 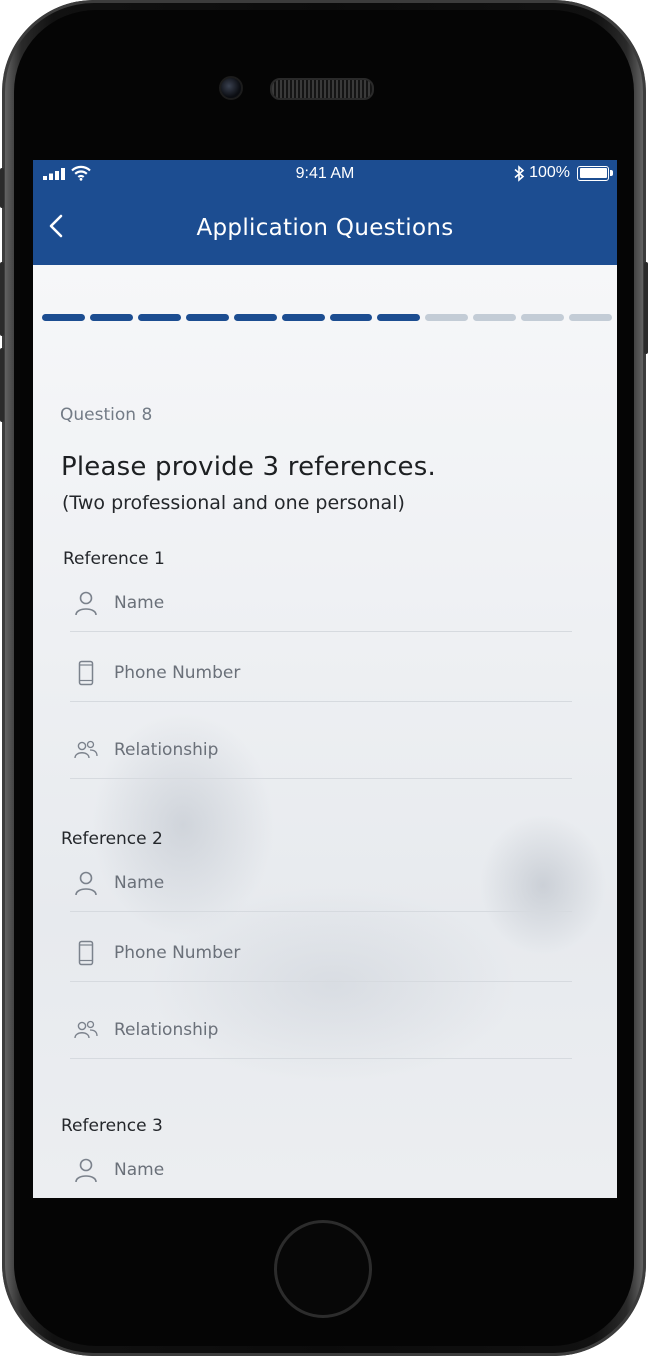 I want to click on question-text: Please provide 3 references., so click(x=248, y=467).